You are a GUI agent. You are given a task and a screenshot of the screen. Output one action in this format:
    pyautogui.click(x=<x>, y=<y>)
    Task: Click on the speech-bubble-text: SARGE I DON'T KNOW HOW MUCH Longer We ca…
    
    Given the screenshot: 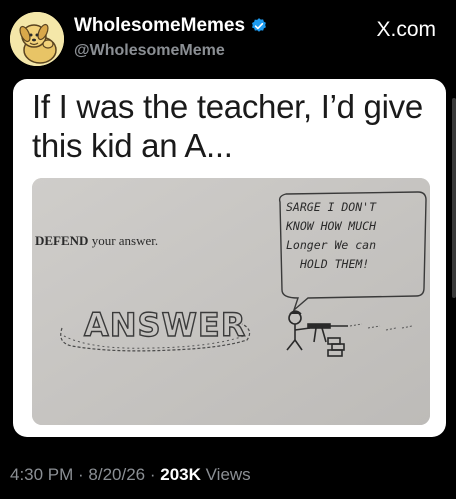 What is the action you would take?
    pyautogui.click(x=355, y=236)
    